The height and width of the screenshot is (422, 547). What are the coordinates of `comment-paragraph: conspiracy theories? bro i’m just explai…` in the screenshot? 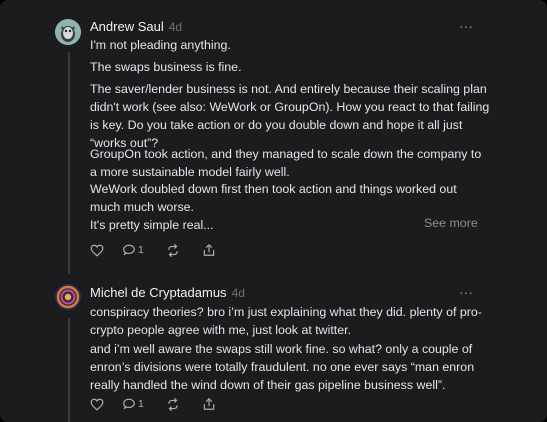 It's located at (286, 321).